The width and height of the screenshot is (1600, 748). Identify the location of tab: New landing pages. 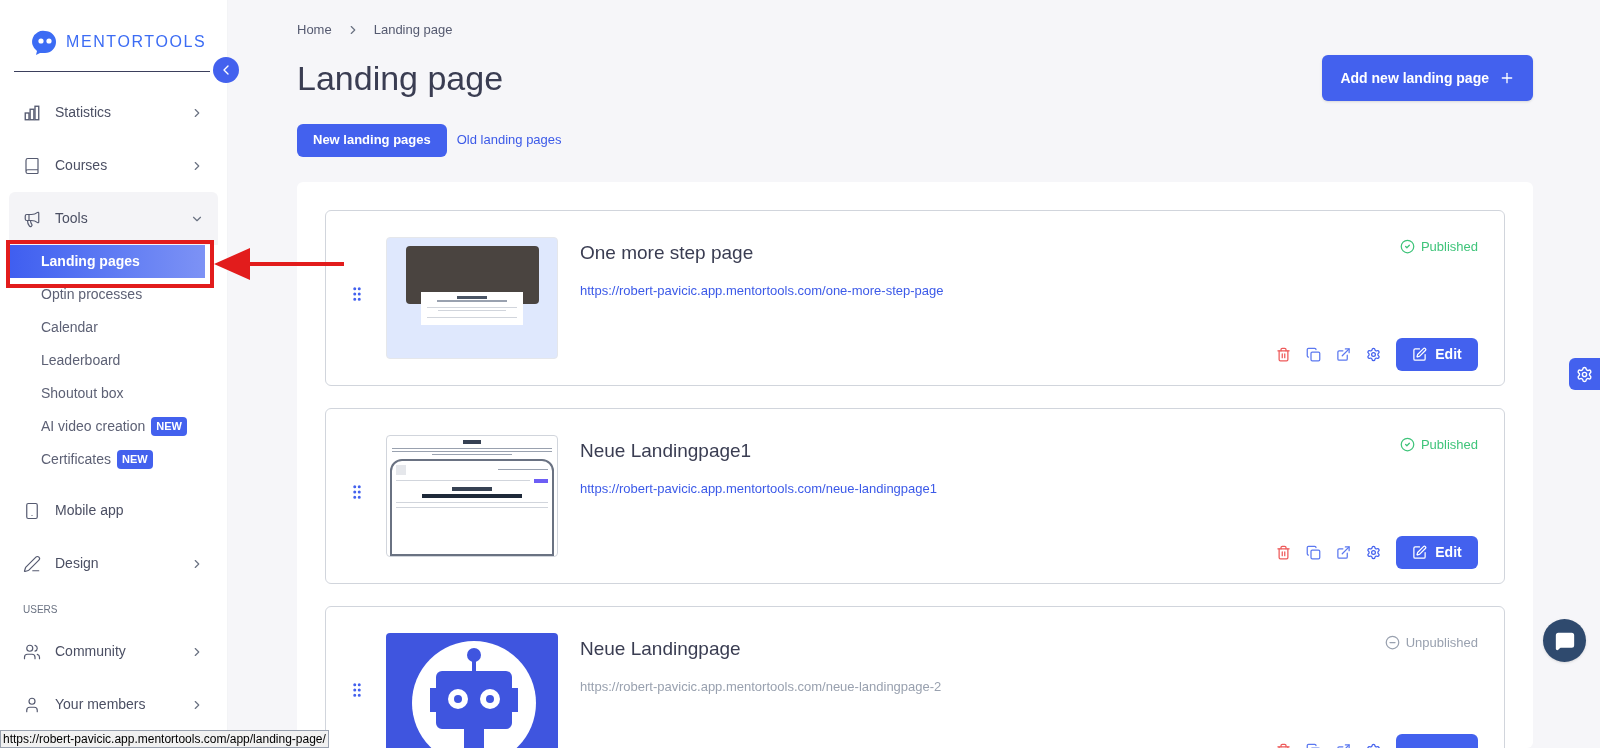
(372, 140).